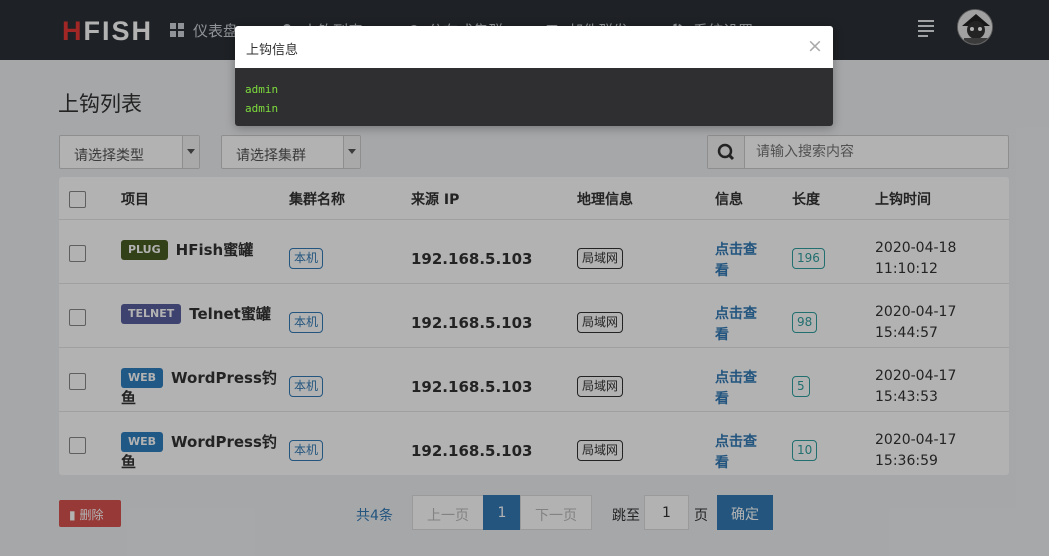 The image size is (1049, 556). I want to click on modal-title: 上钩信息, so click(272, 50).